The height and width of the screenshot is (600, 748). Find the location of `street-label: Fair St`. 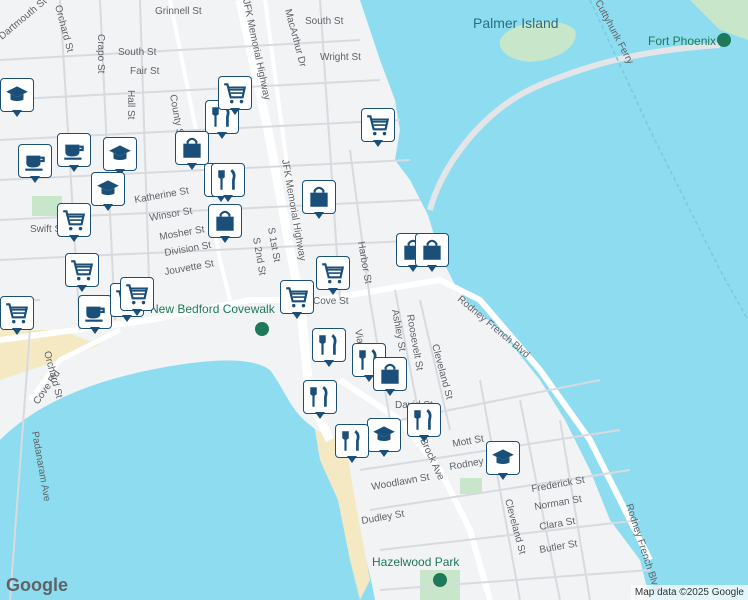

street-label: Fair St is located at coordinates (145, 71).